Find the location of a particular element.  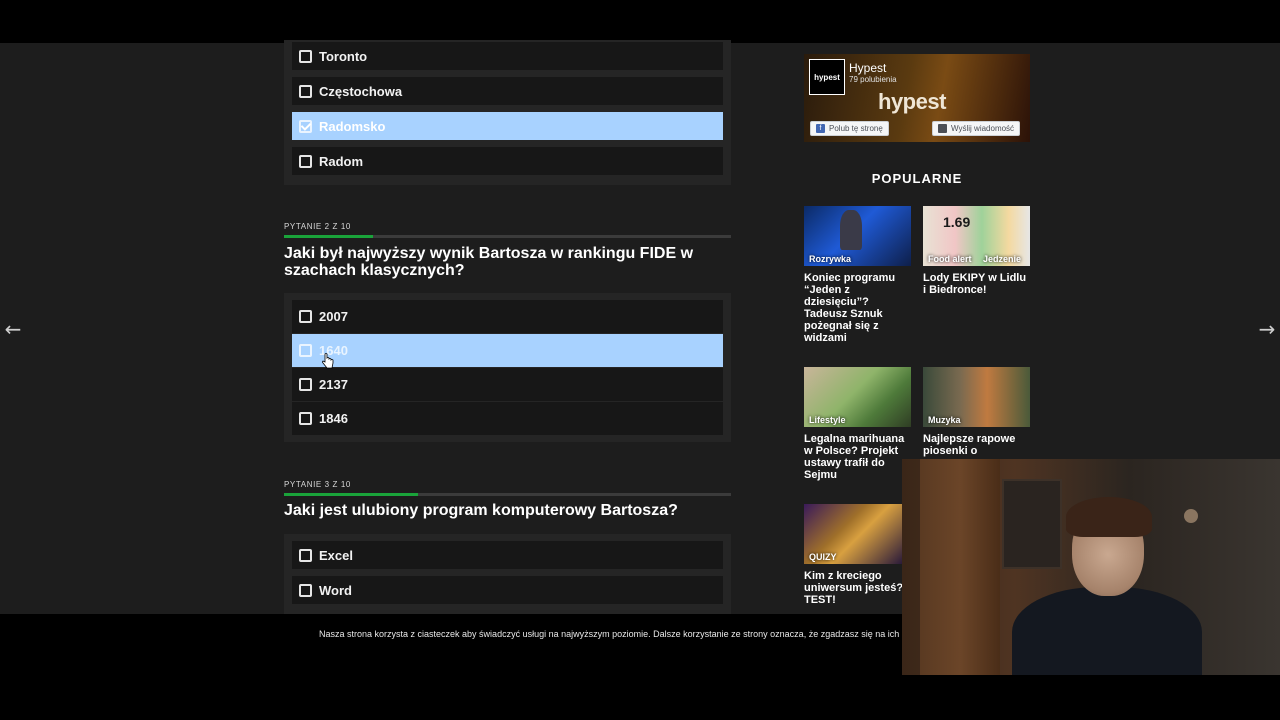

answer-label: 2137 is located at coordinates (333, 384).